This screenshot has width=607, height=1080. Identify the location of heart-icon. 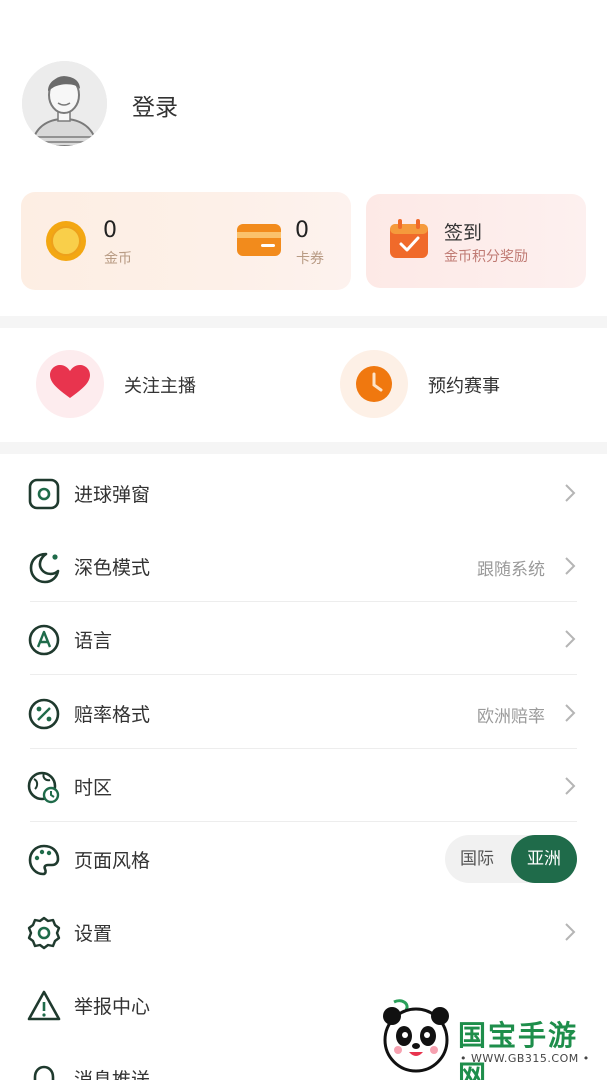
(70, 384).